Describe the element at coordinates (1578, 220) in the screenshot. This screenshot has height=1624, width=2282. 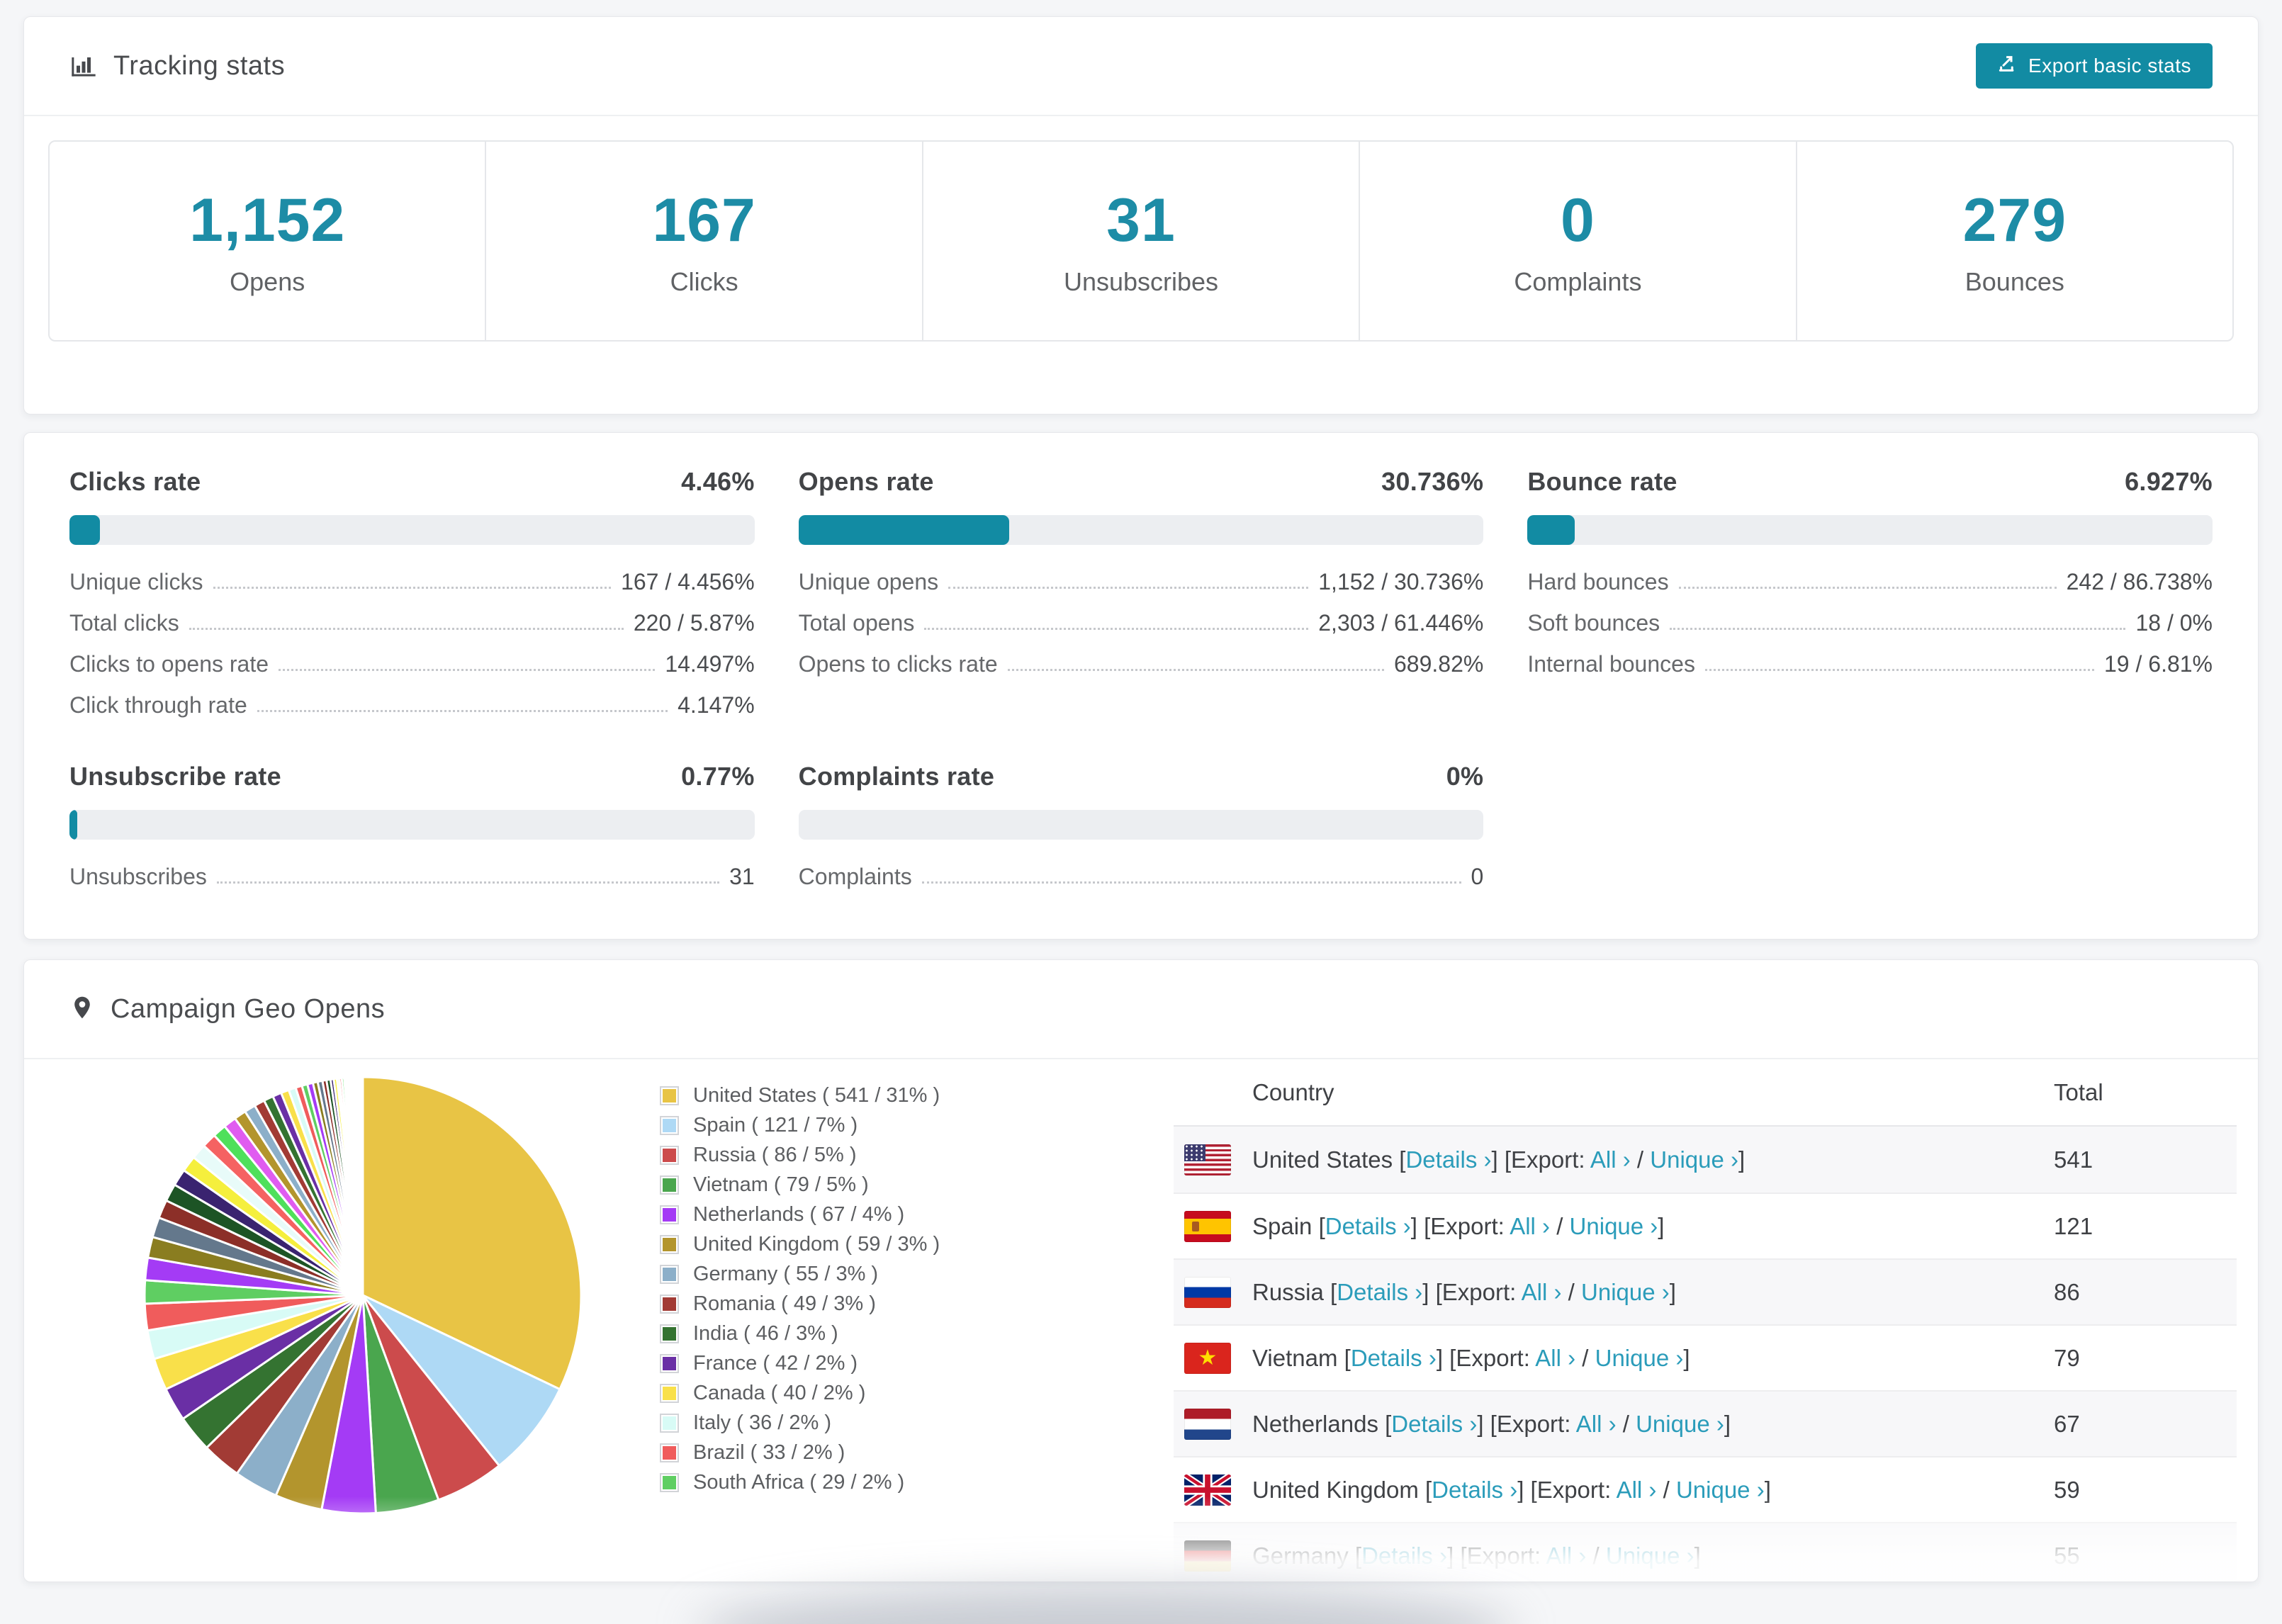
I see `stat-value: 0` at that location.